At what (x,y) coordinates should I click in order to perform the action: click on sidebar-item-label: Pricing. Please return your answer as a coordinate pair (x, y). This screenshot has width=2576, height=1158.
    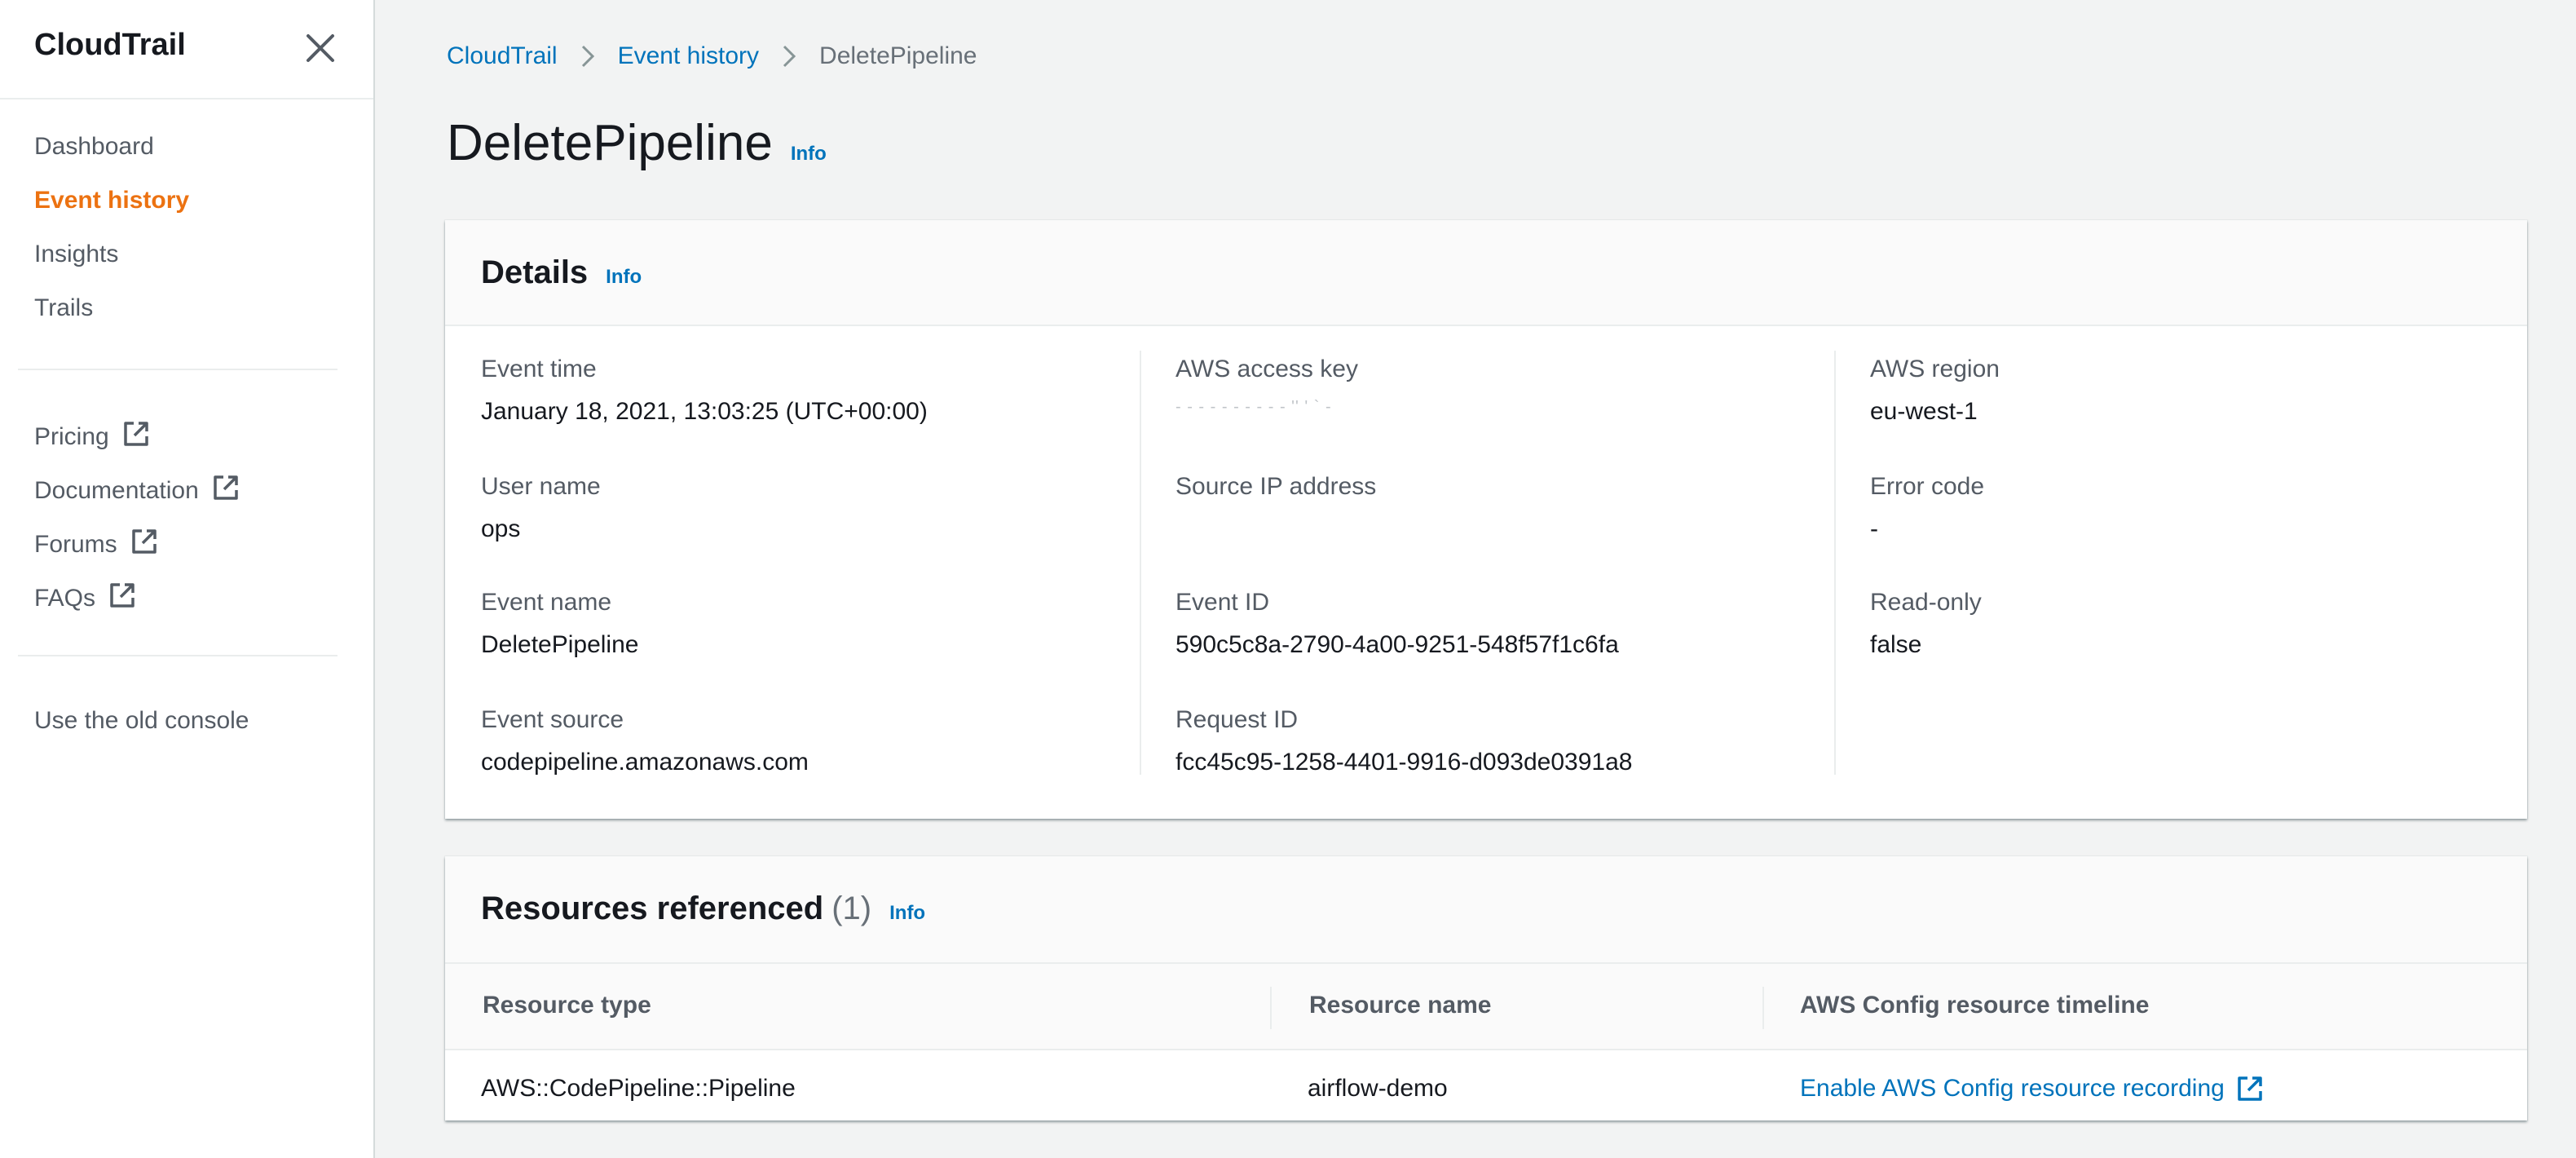
    Looking at the image, I should click on (71, 437).